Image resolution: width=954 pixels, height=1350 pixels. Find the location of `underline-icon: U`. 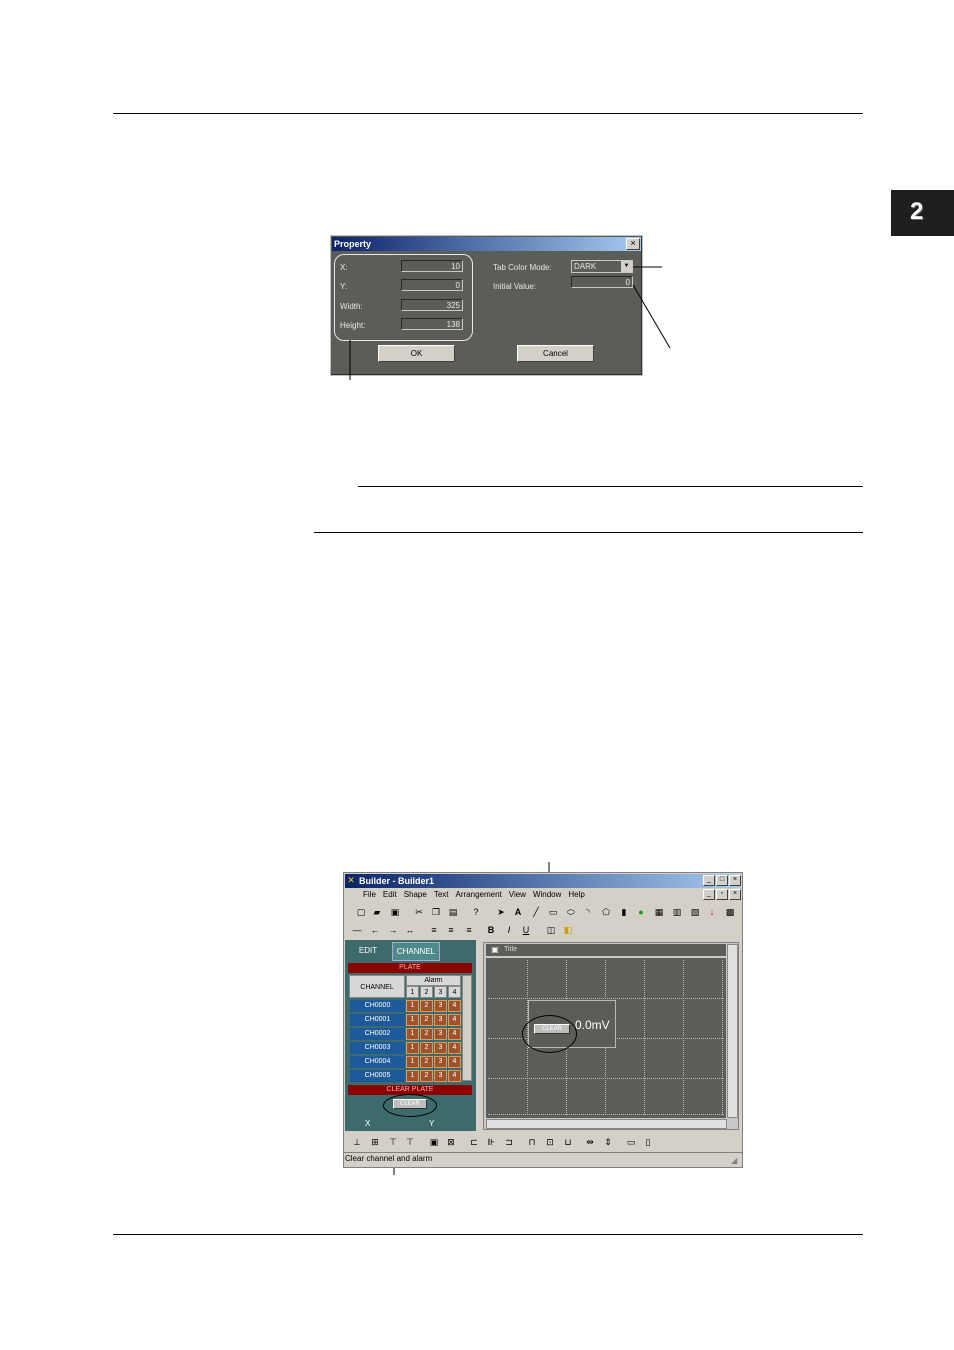

underline-icon: U is located at coordinates (526, 930).